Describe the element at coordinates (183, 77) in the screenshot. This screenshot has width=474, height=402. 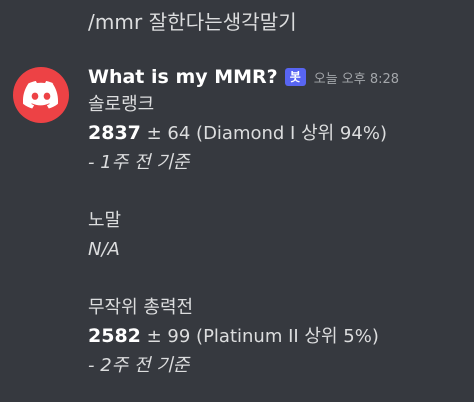
I see `bot-username: What is my MMR?` at that location.